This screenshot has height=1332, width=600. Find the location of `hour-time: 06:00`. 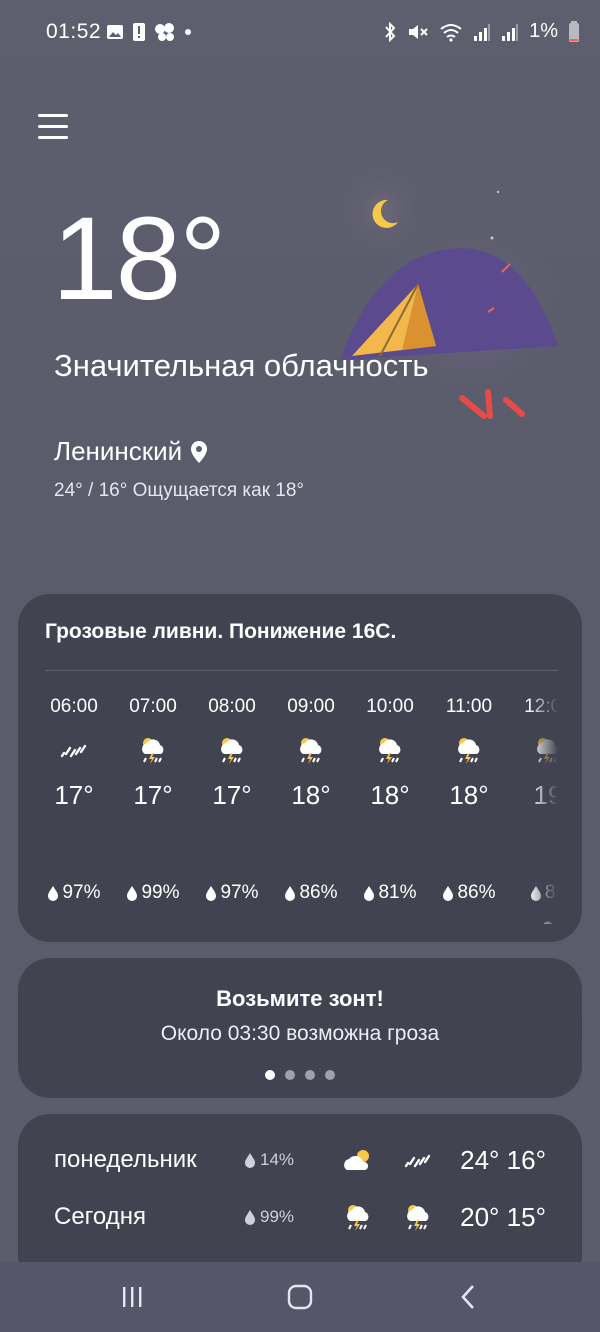

hour-time: 06:00 is located at coordinates (74, 706).